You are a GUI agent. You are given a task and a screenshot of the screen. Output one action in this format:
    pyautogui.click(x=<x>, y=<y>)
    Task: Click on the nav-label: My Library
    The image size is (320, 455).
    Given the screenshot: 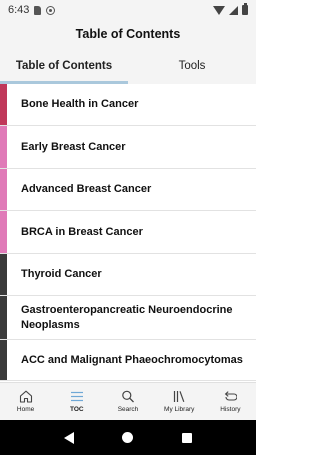 What is the action you would take?
    pyautogui.click(x=179, y=409)
    